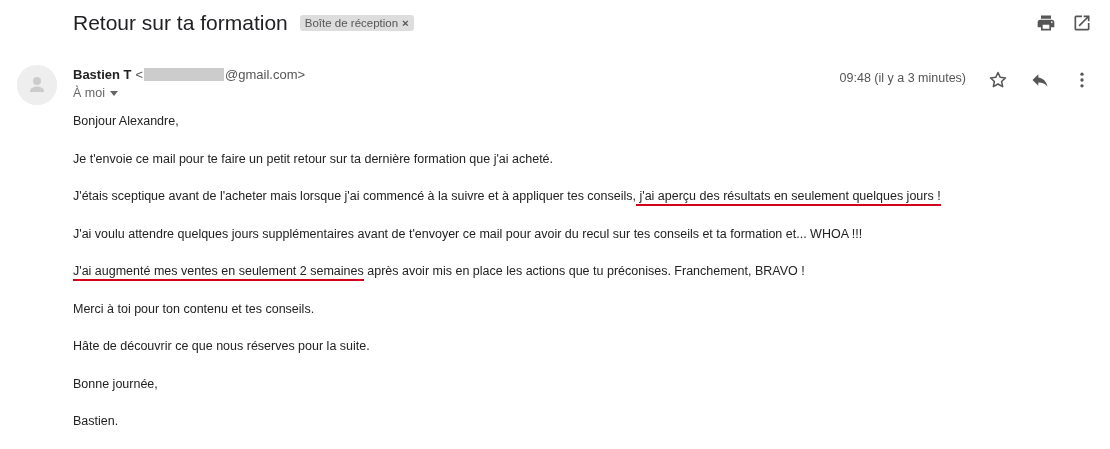  What do you see at coordinates (998, 80) in the screenshot?
I see `star-icon` at bounding box center [998, 80].